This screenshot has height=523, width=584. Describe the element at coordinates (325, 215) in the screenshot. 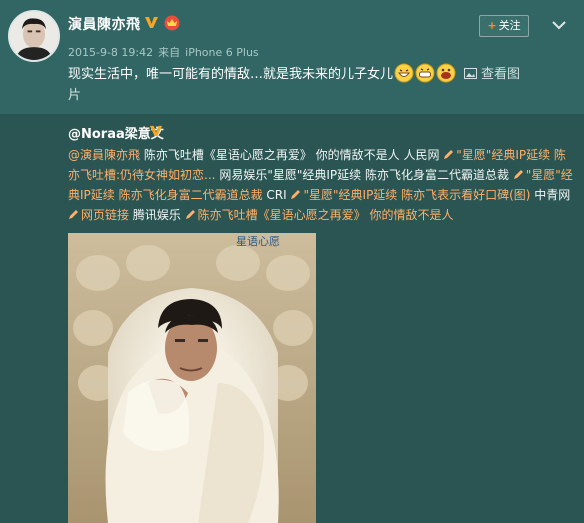

I see `link-5-text: 陈亦飞吐槽《星语心愿之再爱》 你的情敌不是人` at that location.